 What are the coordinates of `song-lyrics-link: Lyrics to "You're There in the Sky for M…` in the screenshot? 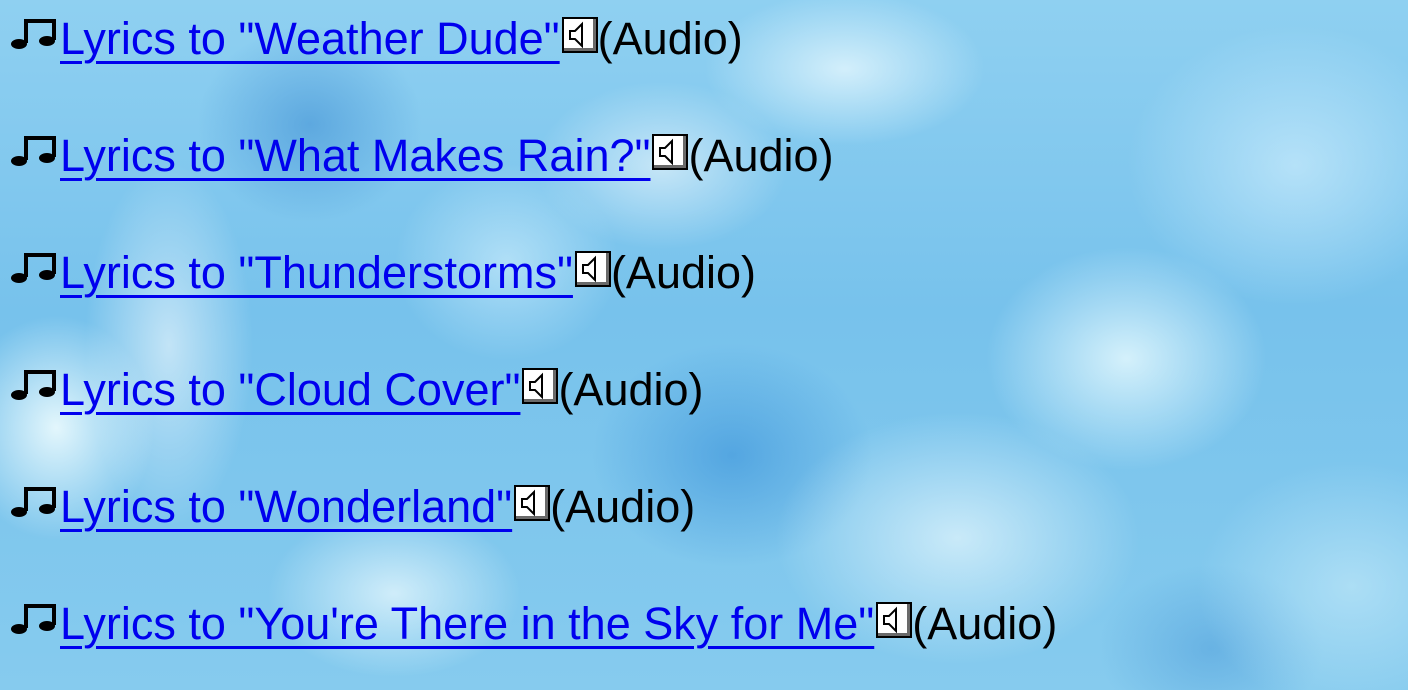 It's located at (467, 623).